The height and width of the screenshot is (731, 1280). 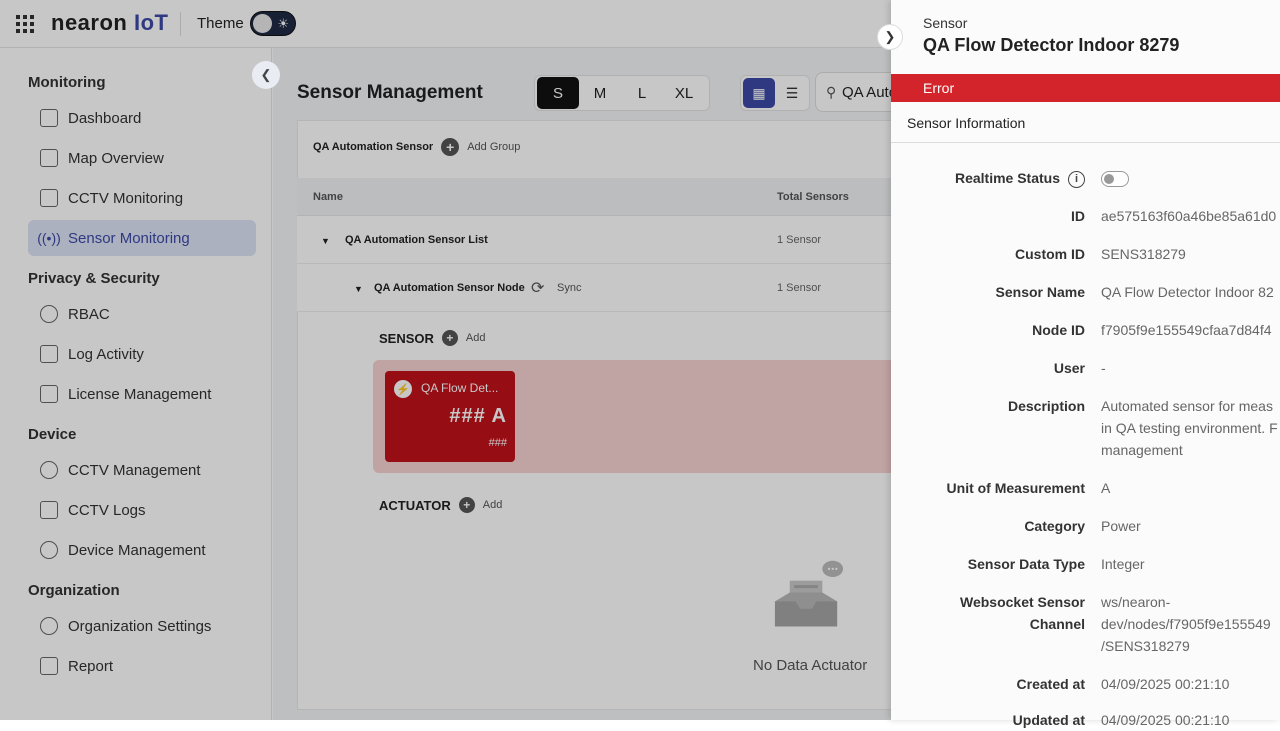 I want to click on chevron-left-icon: ❮, so click(x=266, y=74).